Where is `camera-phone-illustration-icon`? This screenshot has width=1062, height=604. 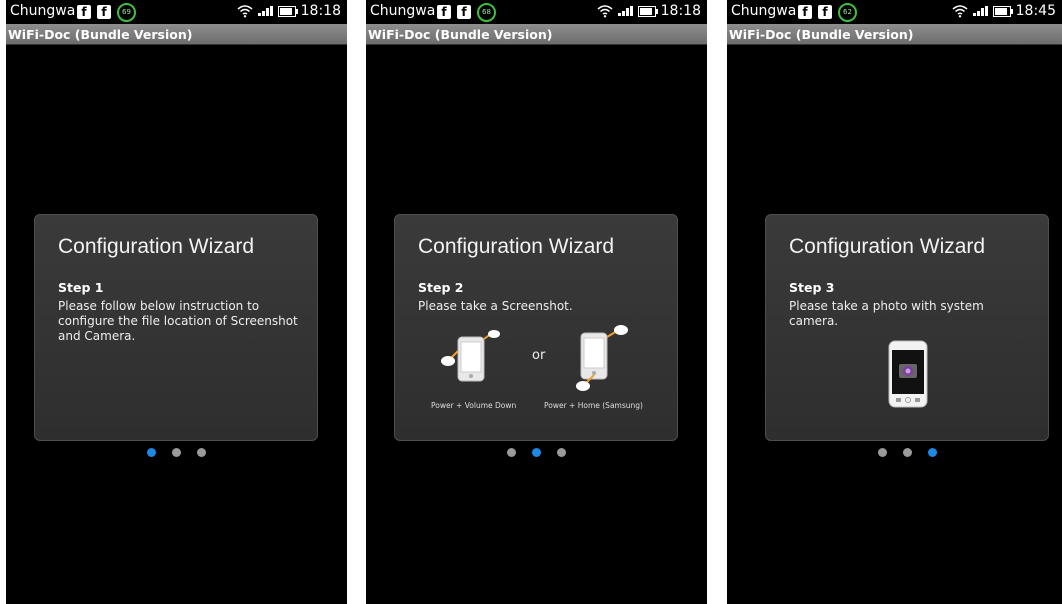
camera-phone-illustration-icon is located at coordinates (908, 374).